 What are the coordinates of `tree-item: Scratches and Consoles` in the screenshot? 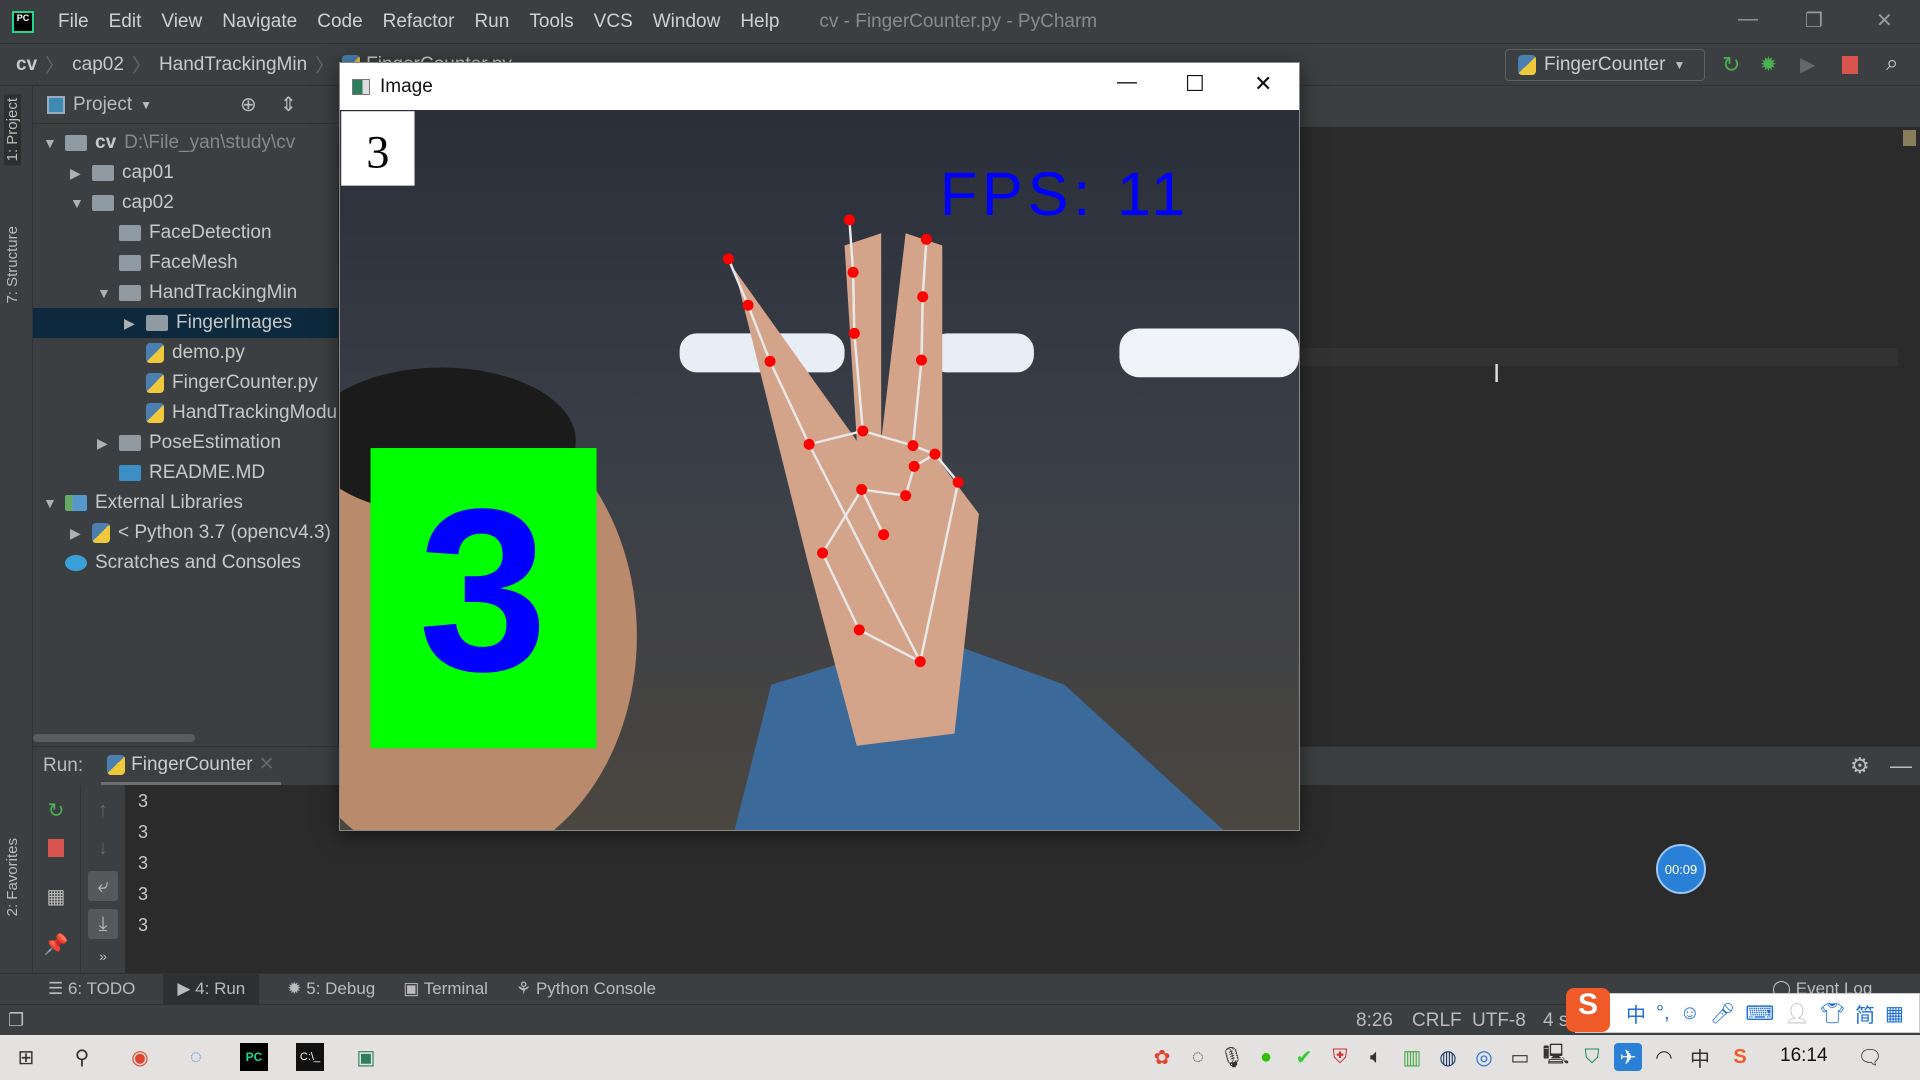 It's located at (167, 563).